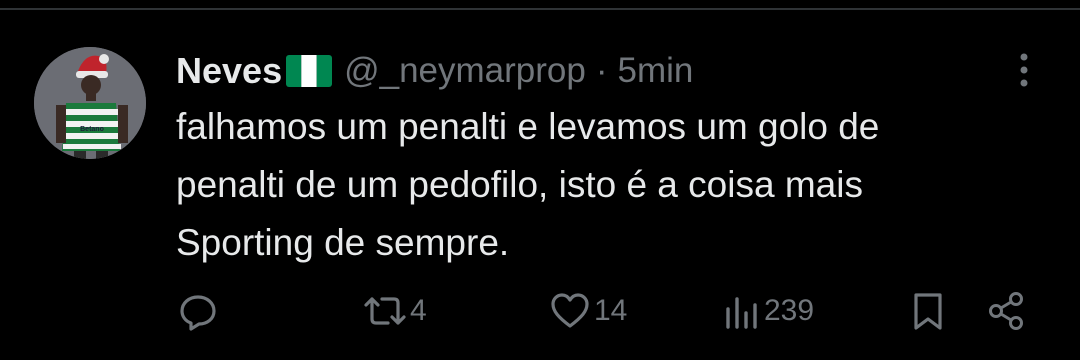 This screenshot has width=1080, height=360. I want to click on like-count: 14, so click(611, 310).